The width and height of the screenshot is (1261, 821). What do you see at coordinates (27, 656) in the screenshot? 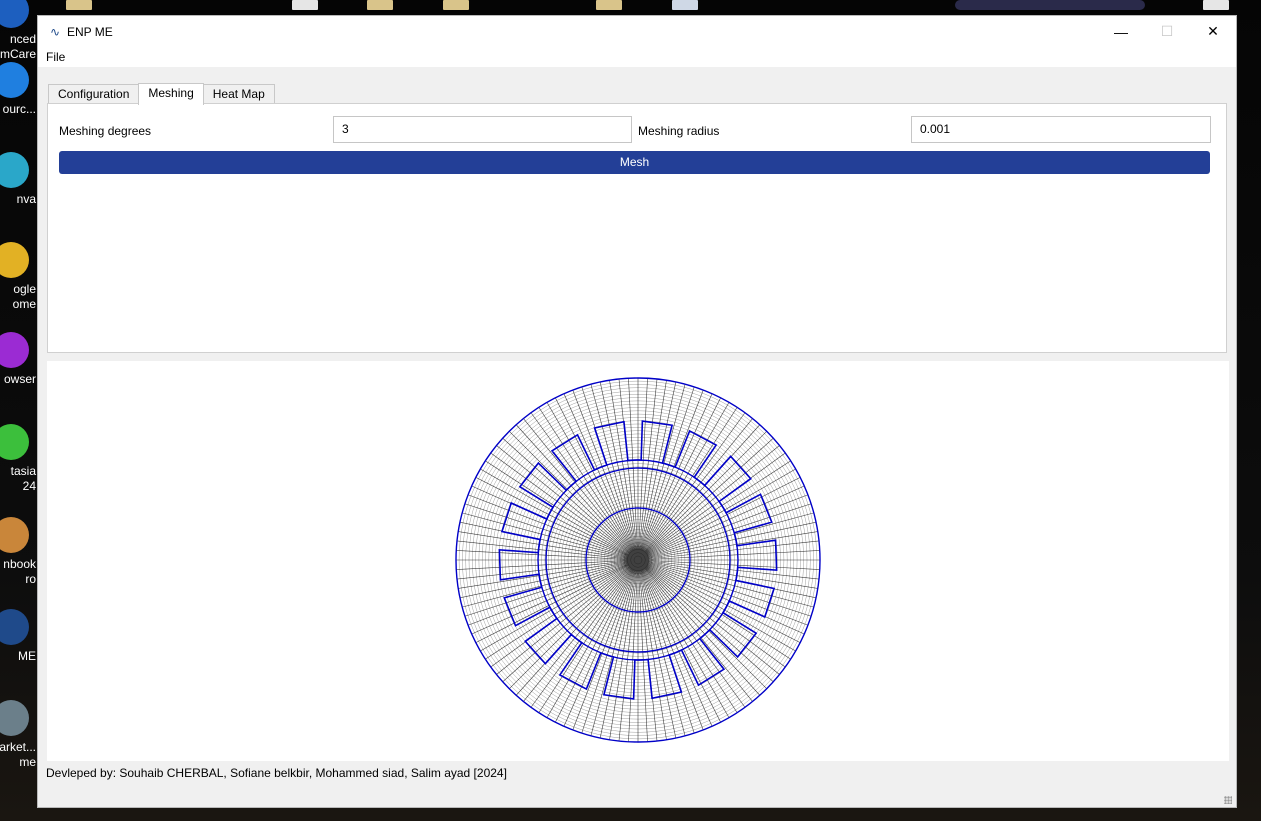
I see `desktop-icon-label: ME` at bounding box center [27, 656].